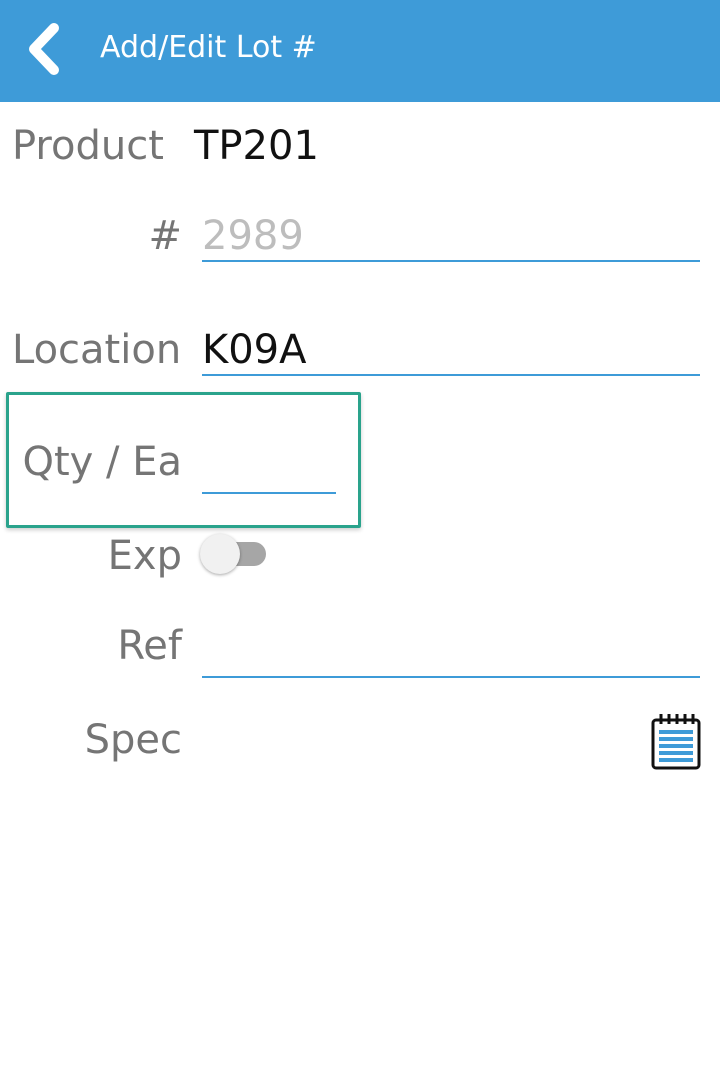  I want to click on spec-notepad-button, so click(676, 741).